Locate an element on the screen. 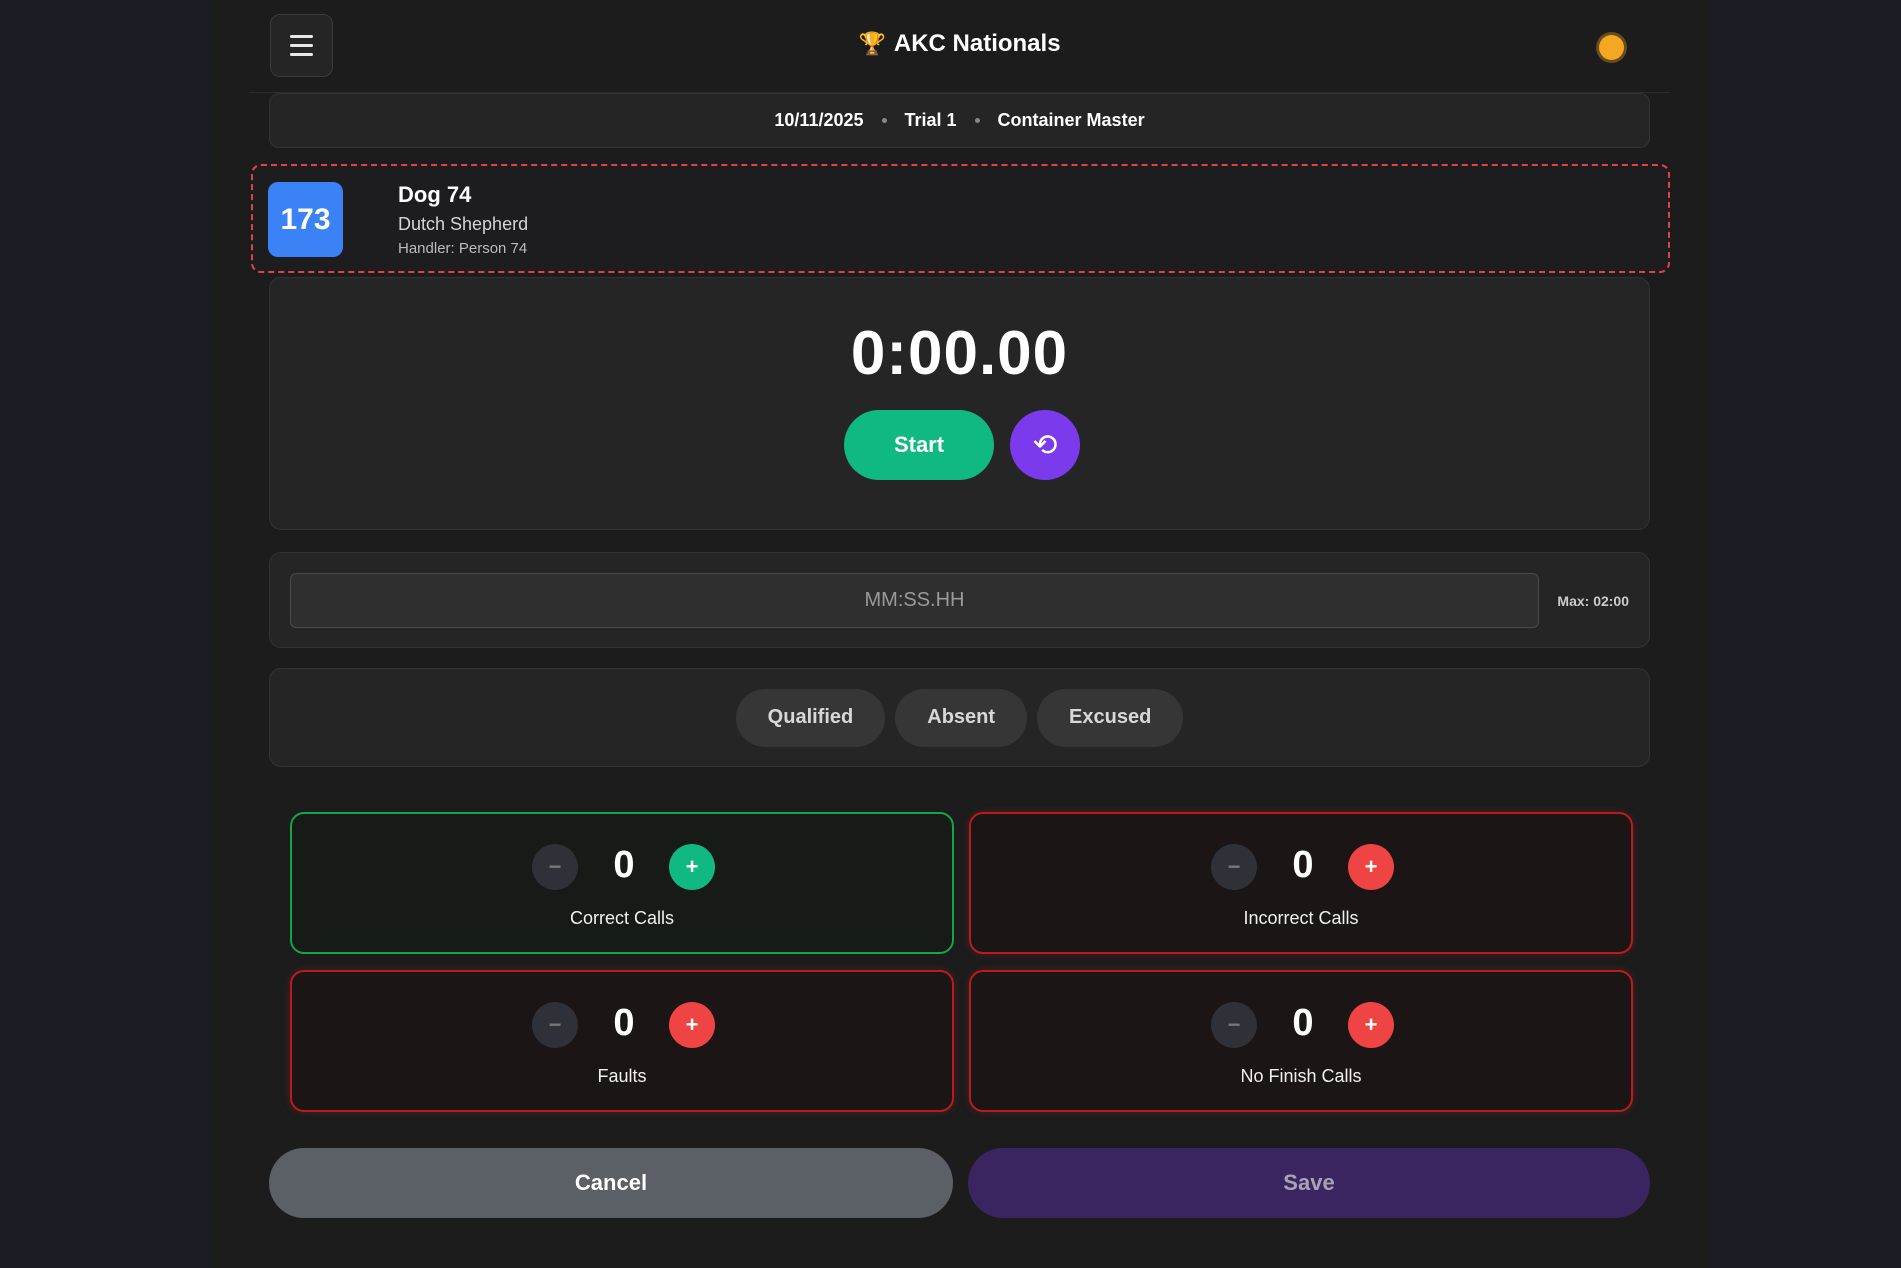 The image size is (1901, 1268). trial-class: Container Master is located at coordinates (1071, 120).